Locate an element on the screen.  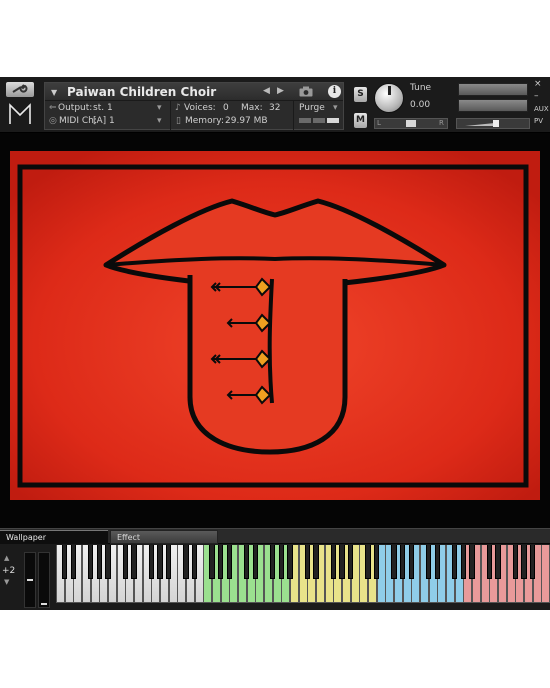
midi-channel-label: MIDI Ch: is located at coordinates (78, 121).